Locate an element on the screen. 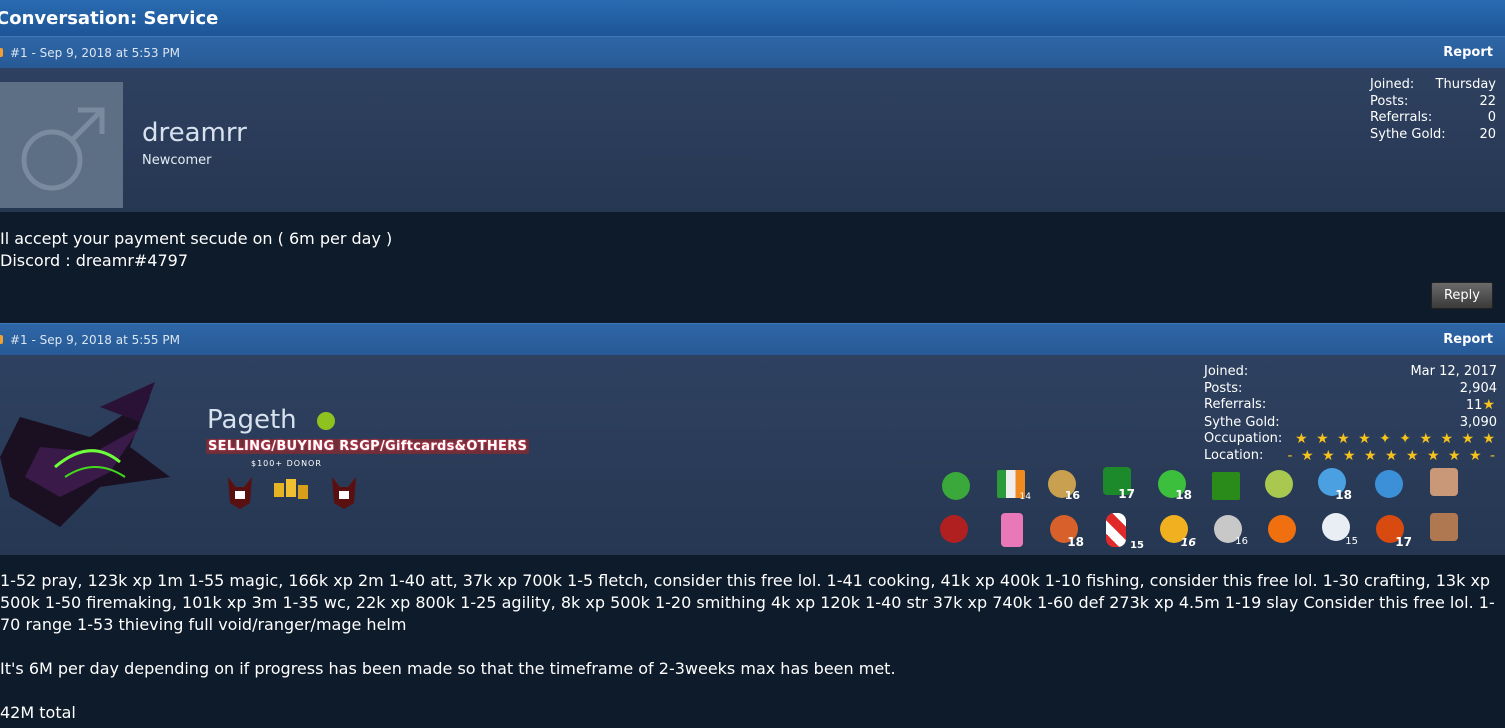 Image resolution: width=1505 pixels, height=728 pixels. stat-joined: Joined: Mar 12, 2017 is located at coordinates (1350, 371).